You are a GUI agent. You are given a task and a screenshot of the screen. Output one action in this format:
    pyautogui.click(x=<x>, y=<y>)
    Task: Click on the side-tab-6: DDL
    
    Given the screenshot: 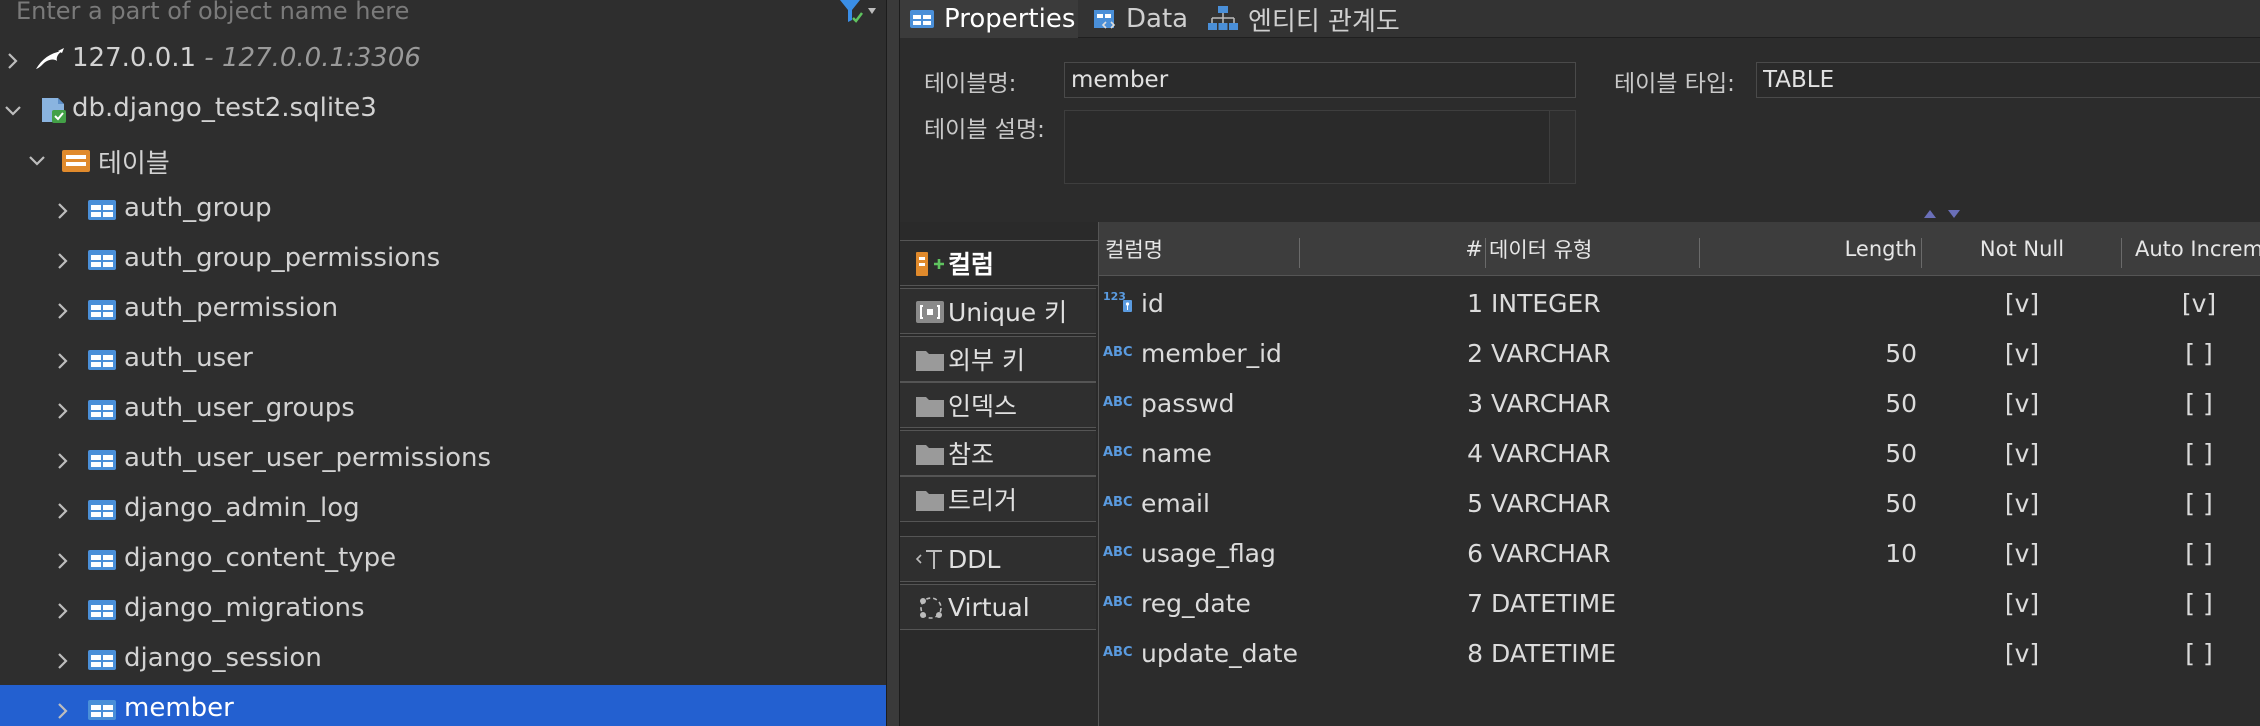 What is the action you would take?
    pyautogui.click(x=998, y=559)
    